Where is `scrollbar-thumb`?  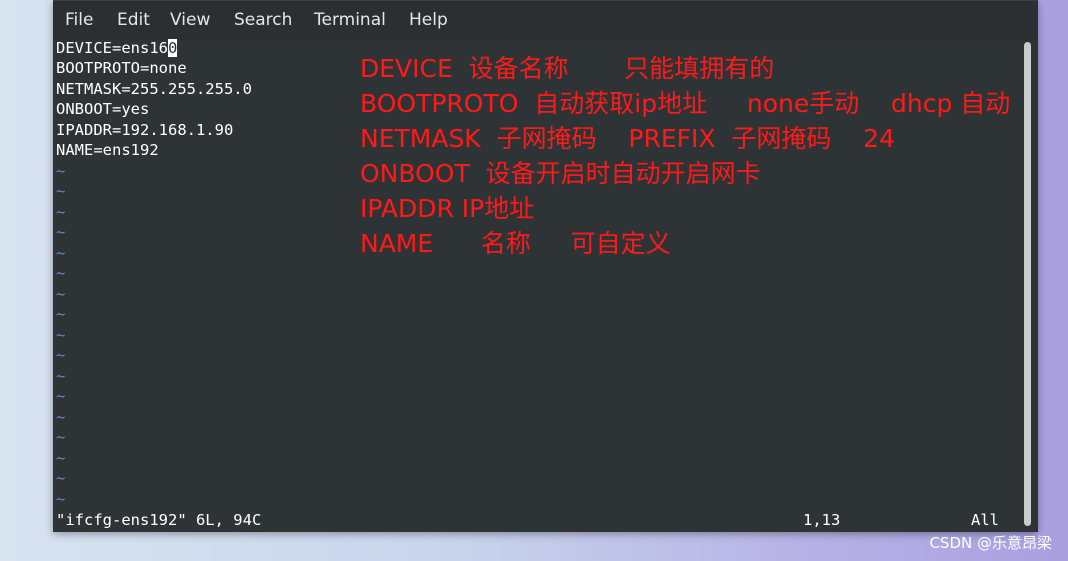 scrollbar-thumb is located at coordinates (1027, 284).